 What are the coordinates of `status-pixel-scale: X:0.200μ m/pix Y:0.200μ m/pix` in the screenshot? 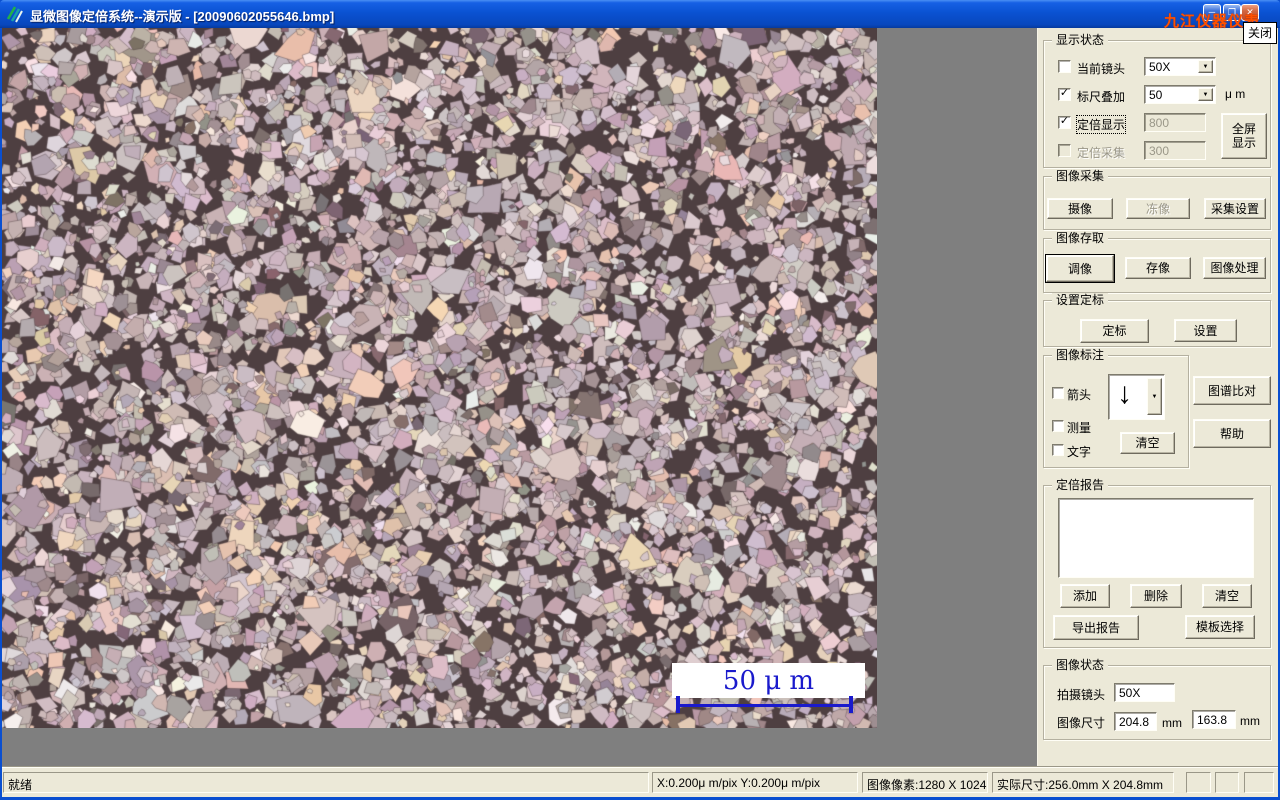 It's located at (755, 782).